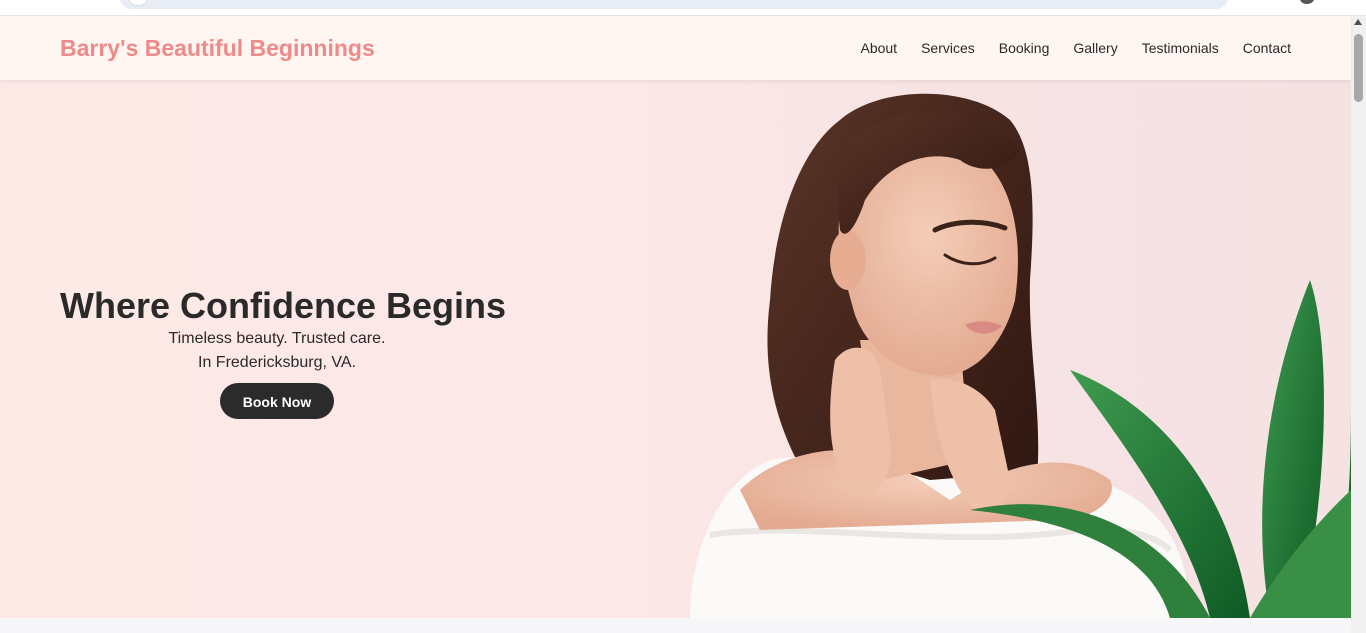  I want to click on browser-toolbar, so click(683, 8).